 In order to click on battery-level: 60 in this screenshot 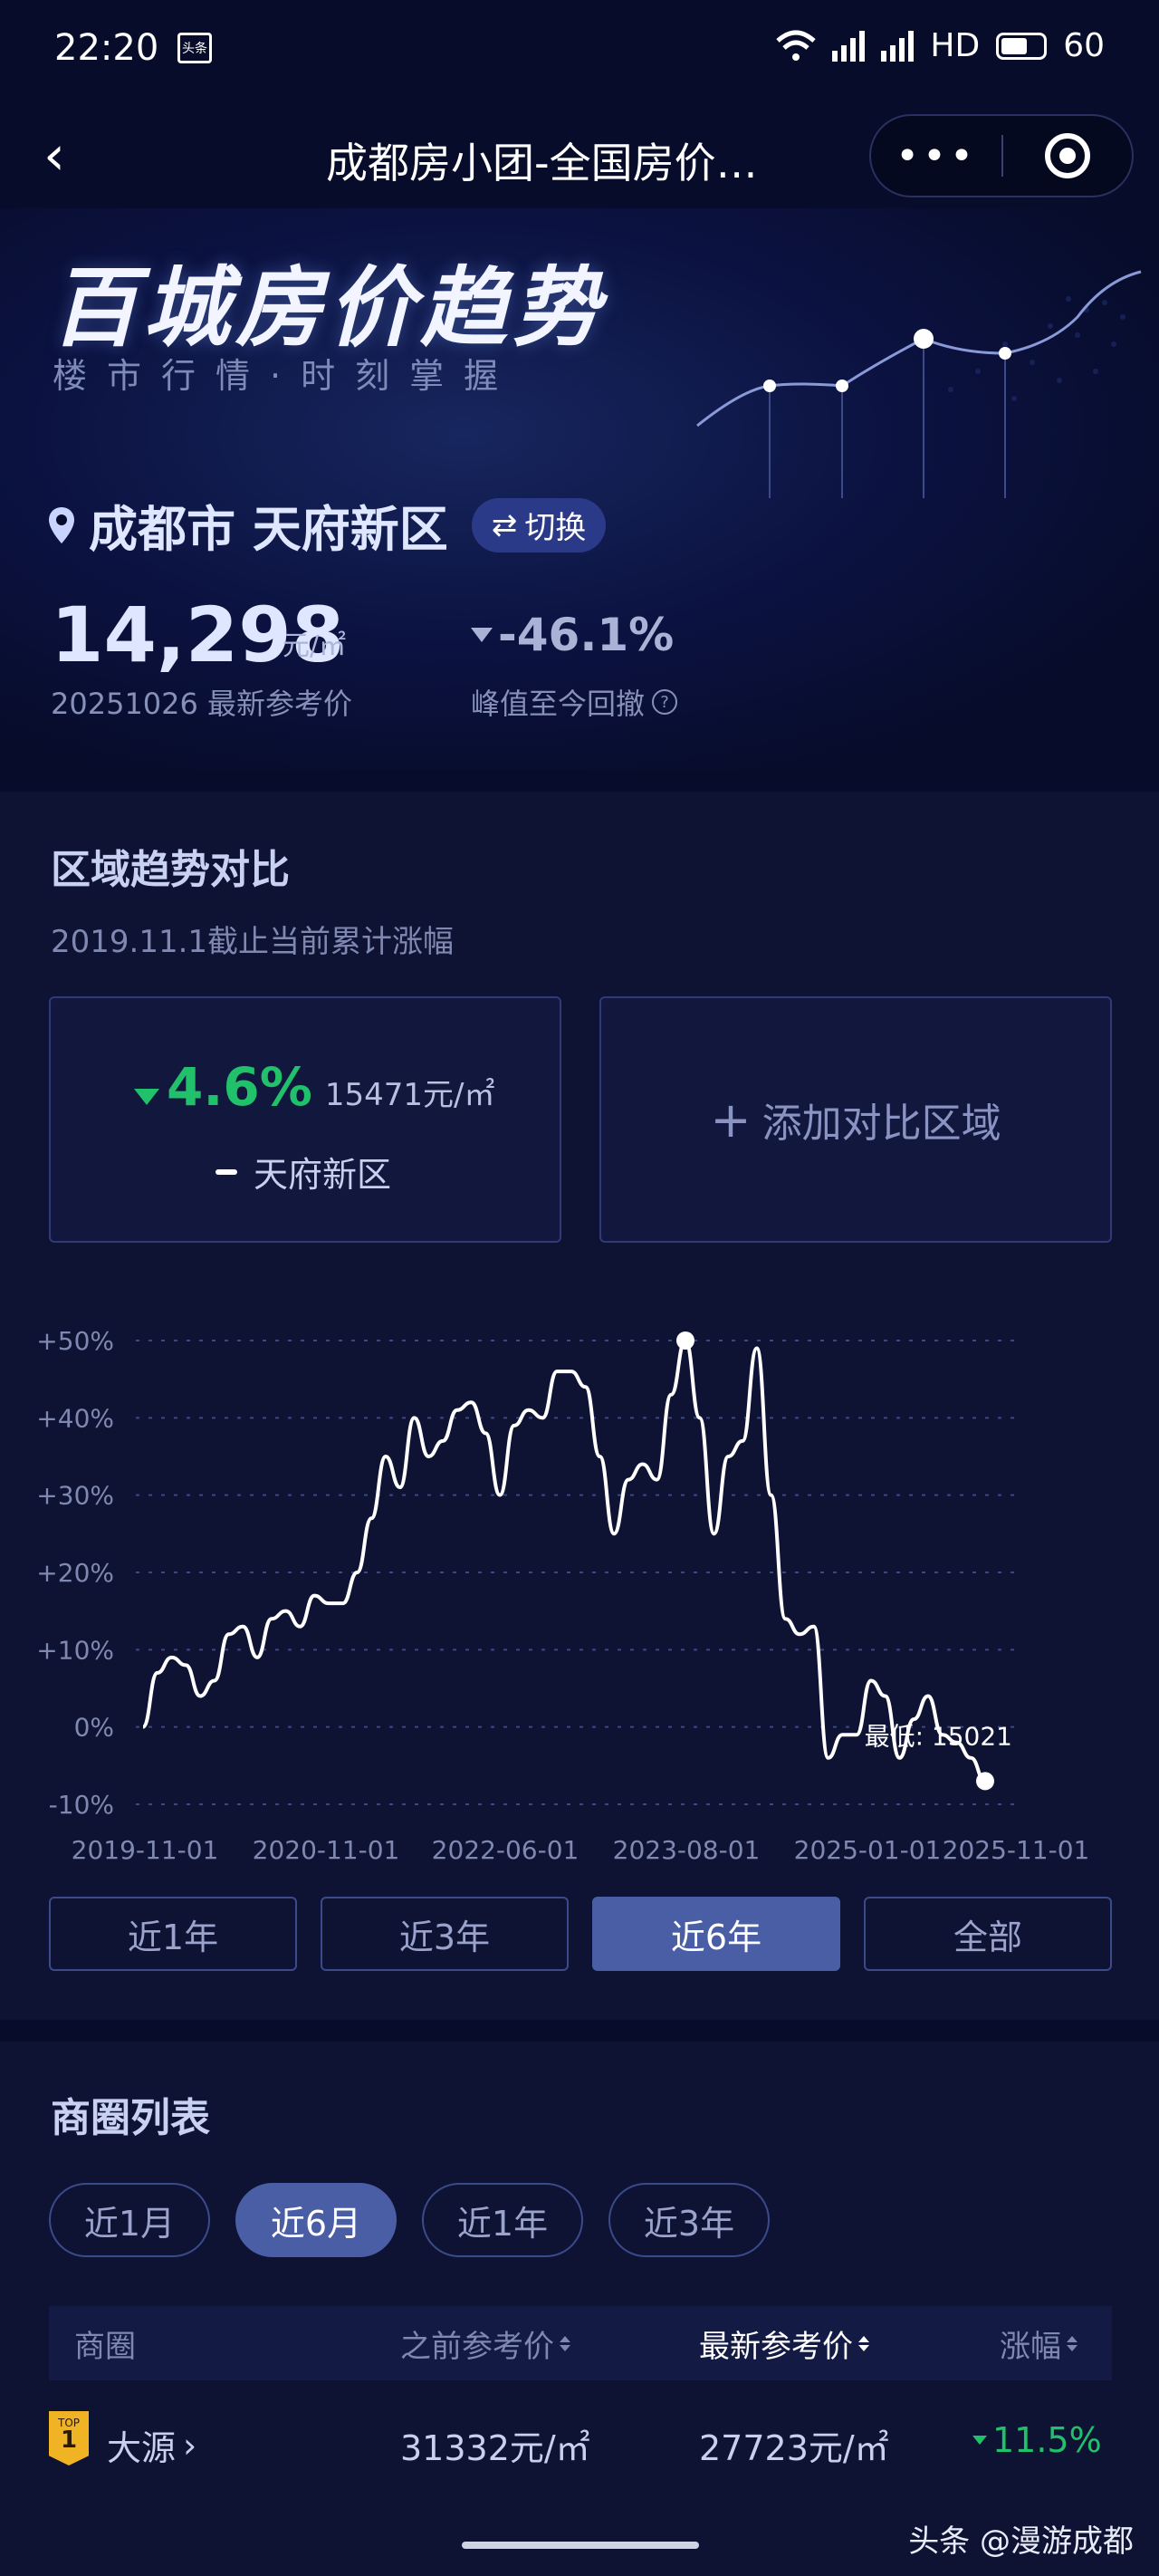, I will do `click(1084, 45)`.